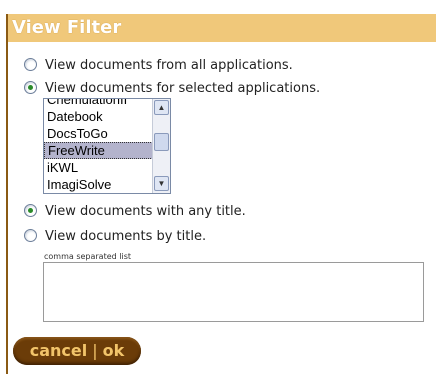  Describe the element at coordinates (233, 292) in the screenshot. I see `title-list-textarea` at that location.